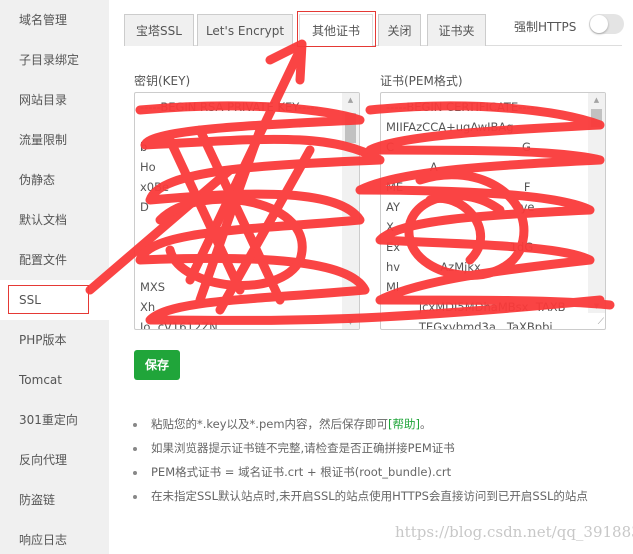 Image resolution: width=633 pixels, height=554 pixels. What do you see at coordinates (54, 537) in the screenshot?
I see `sidebar-item-response-log: 响应日志` at bounding box center [54, 537].